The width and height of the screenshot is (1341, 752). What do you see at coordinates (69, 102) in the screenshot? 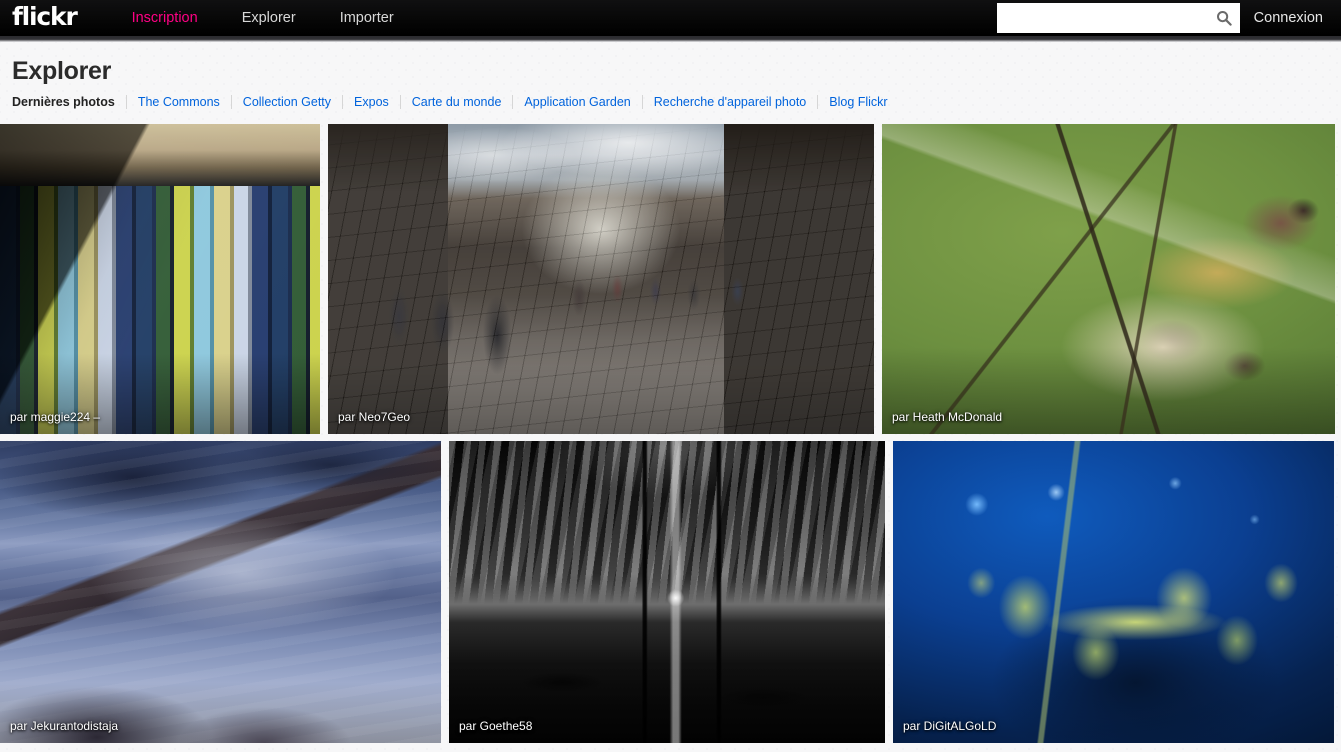
I see `subnav-item-dernieres-photos: Dernières photos` at bounding box center [69, 102].